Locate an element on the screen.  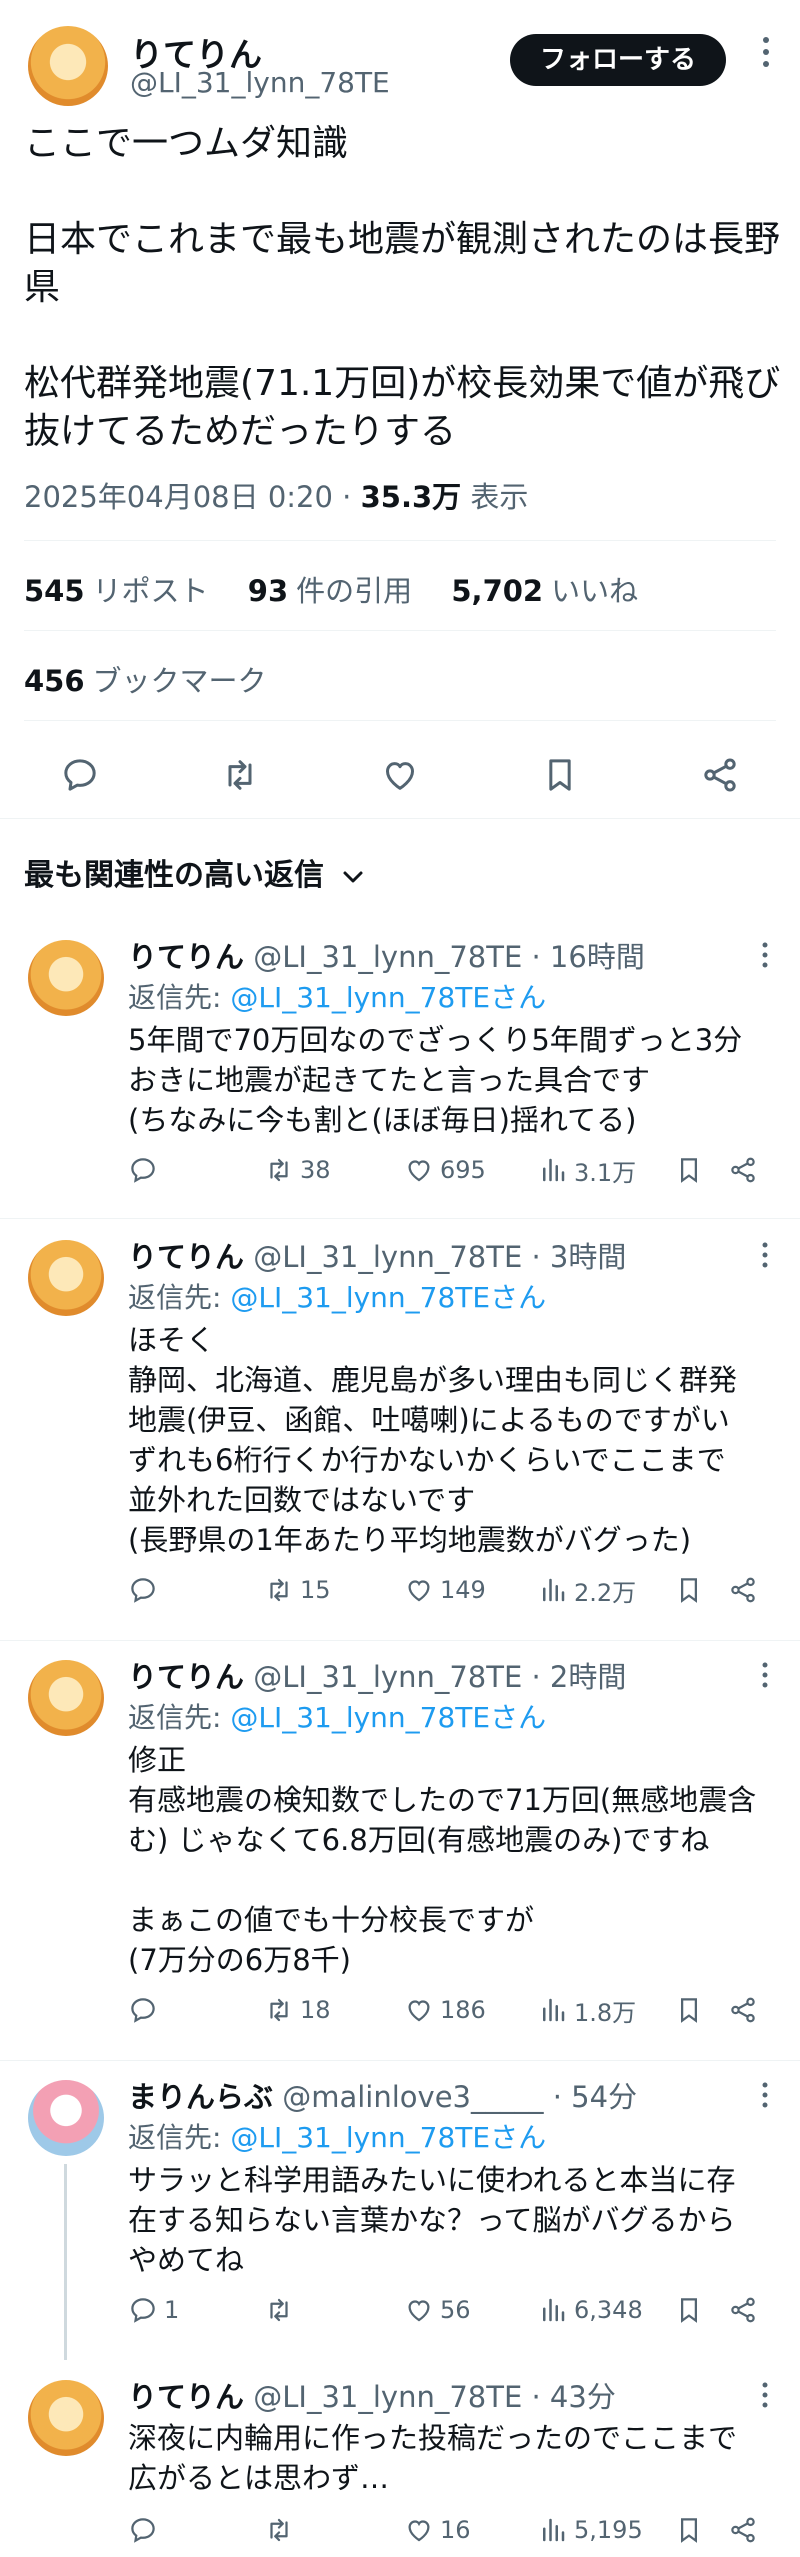
reply-time: · 16時間 is located at coordinates (583, 957).